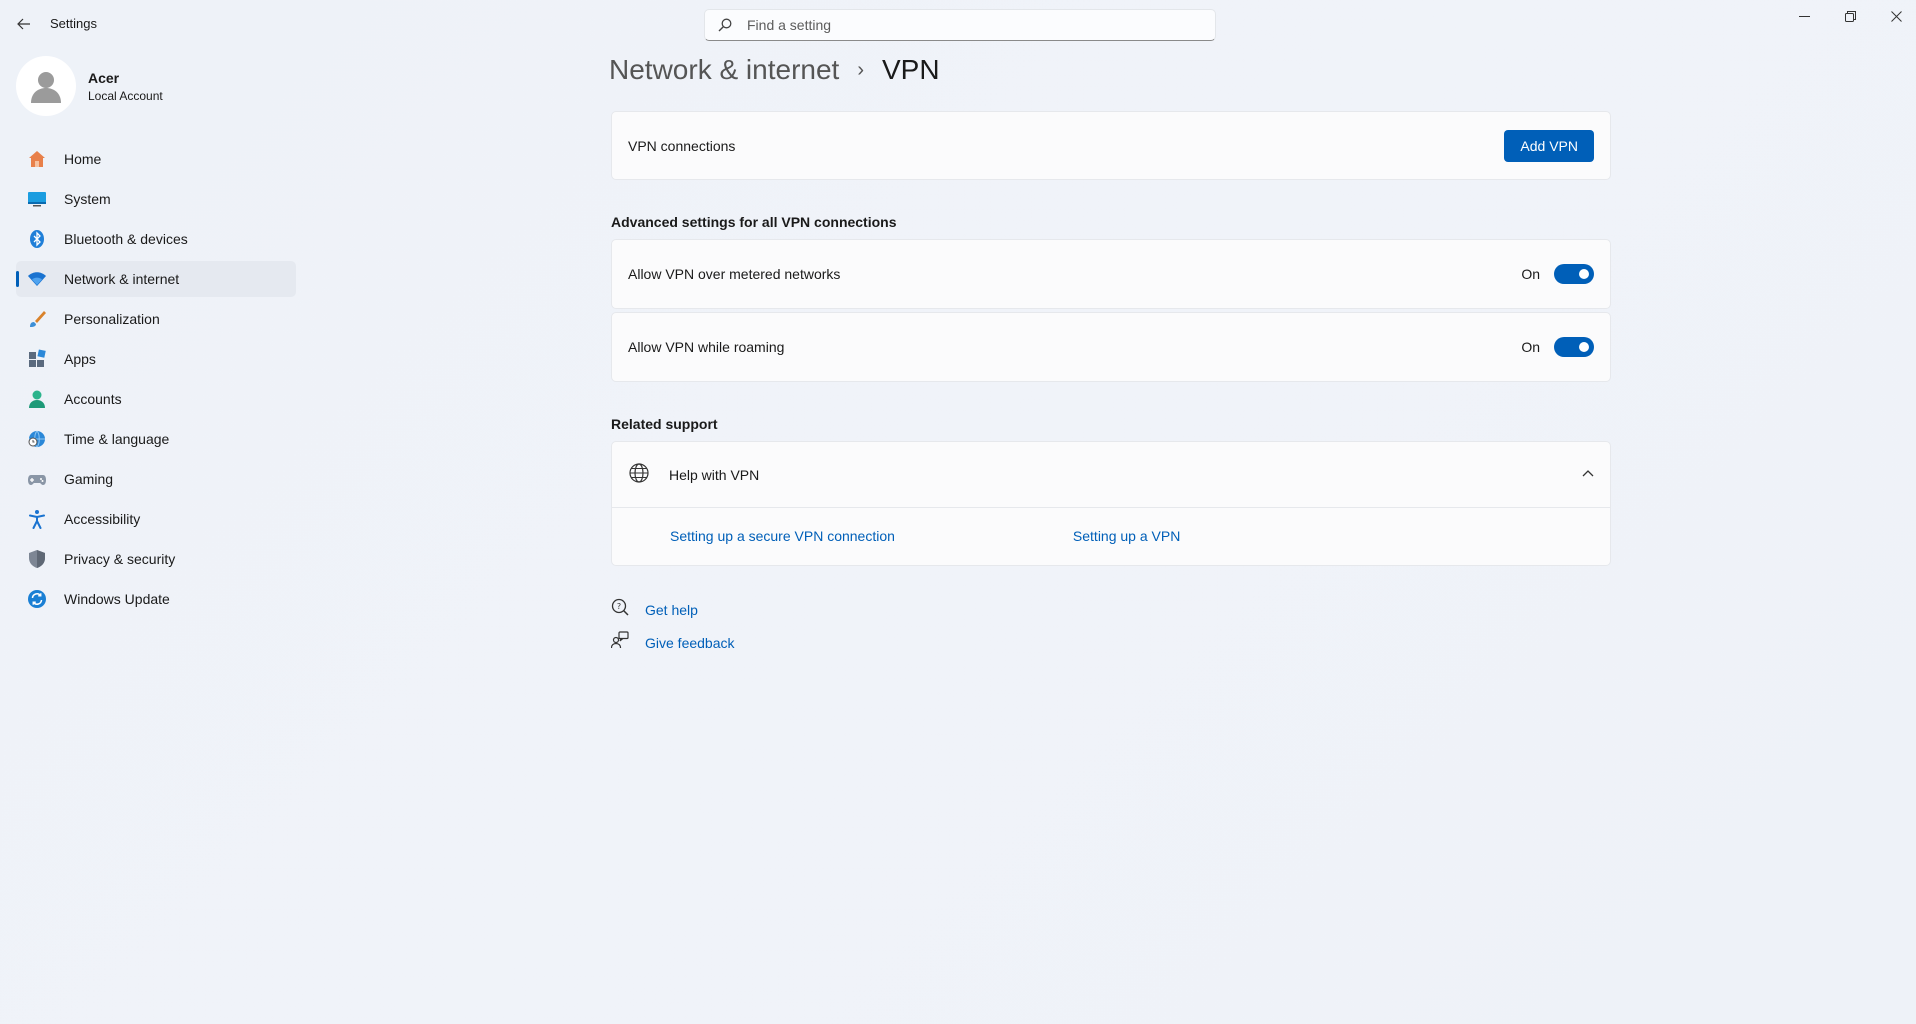 This screenshot has width=1916, height=1024. Describe the element at coordinates (1111, 274) in the screenshot. I see `metered-setting-card: Allow VPN over metered networks On` at that location.